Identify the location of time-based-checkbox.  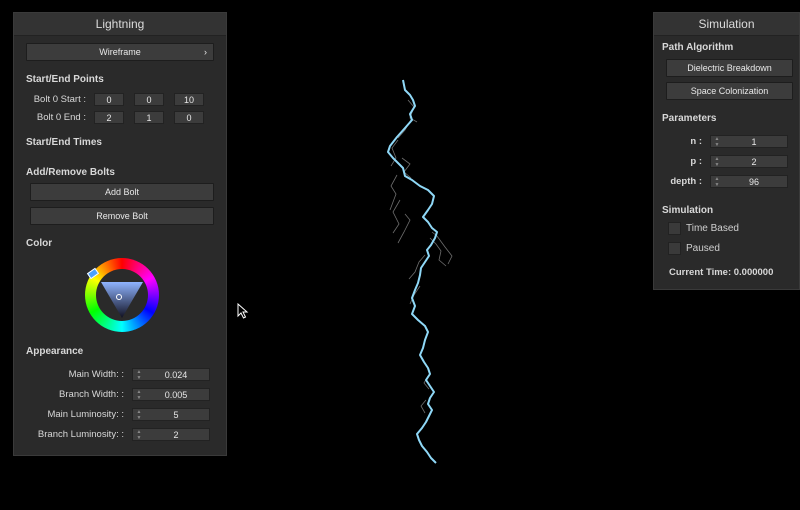
(674, 228).